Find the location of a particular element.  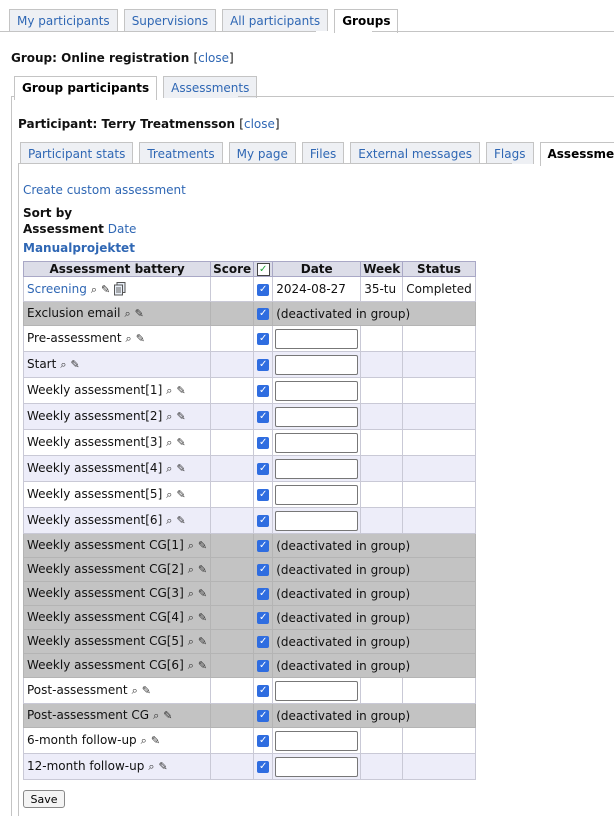

tab-files: Files is located at coordinates (323, 153).